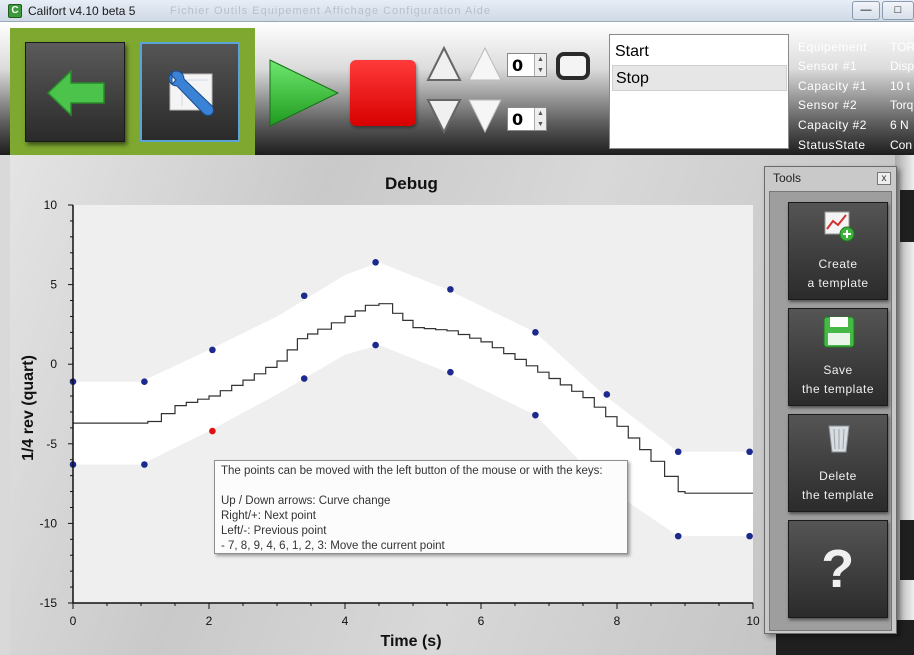 The image size is (914, 655). I want to click on create-label-2: a template, so click(838, 283).